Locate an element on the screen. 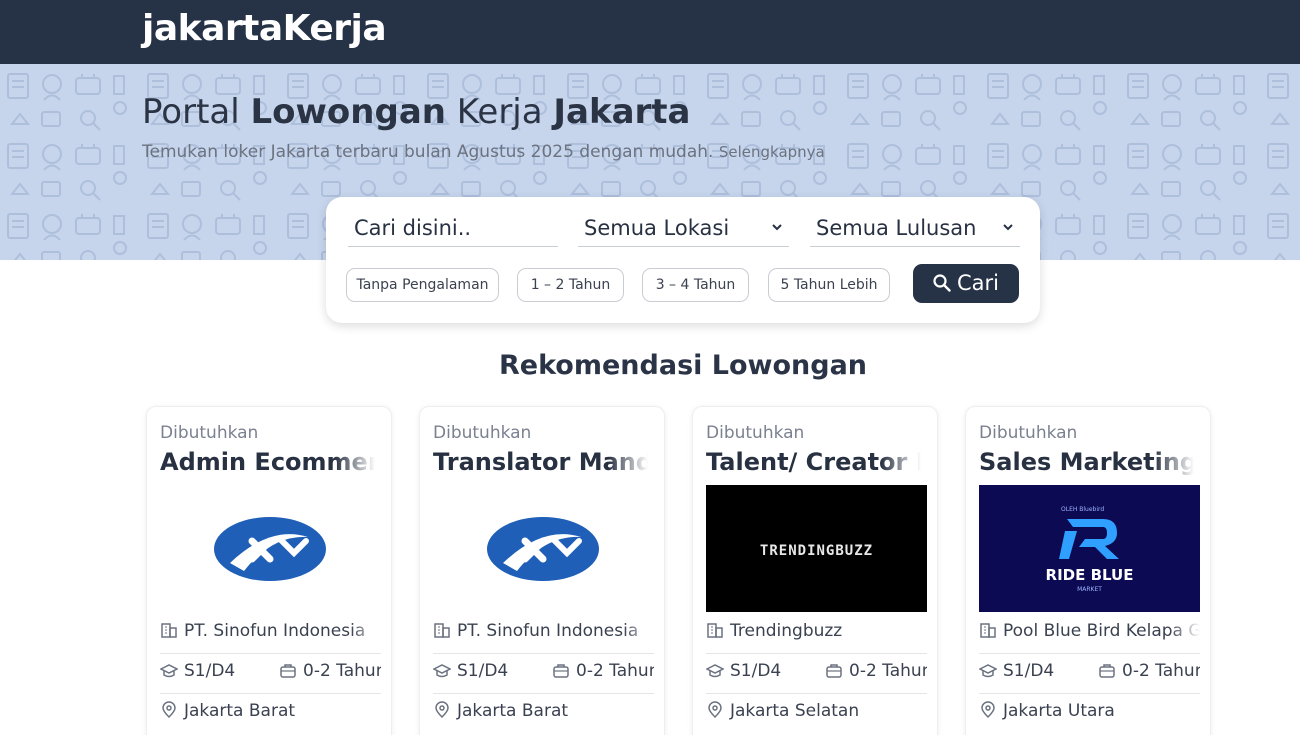 This screenshot has height=735, width=1300. hero-title: Portal Lowongan Kerja Jakarta is located at coordinates (416, 112).